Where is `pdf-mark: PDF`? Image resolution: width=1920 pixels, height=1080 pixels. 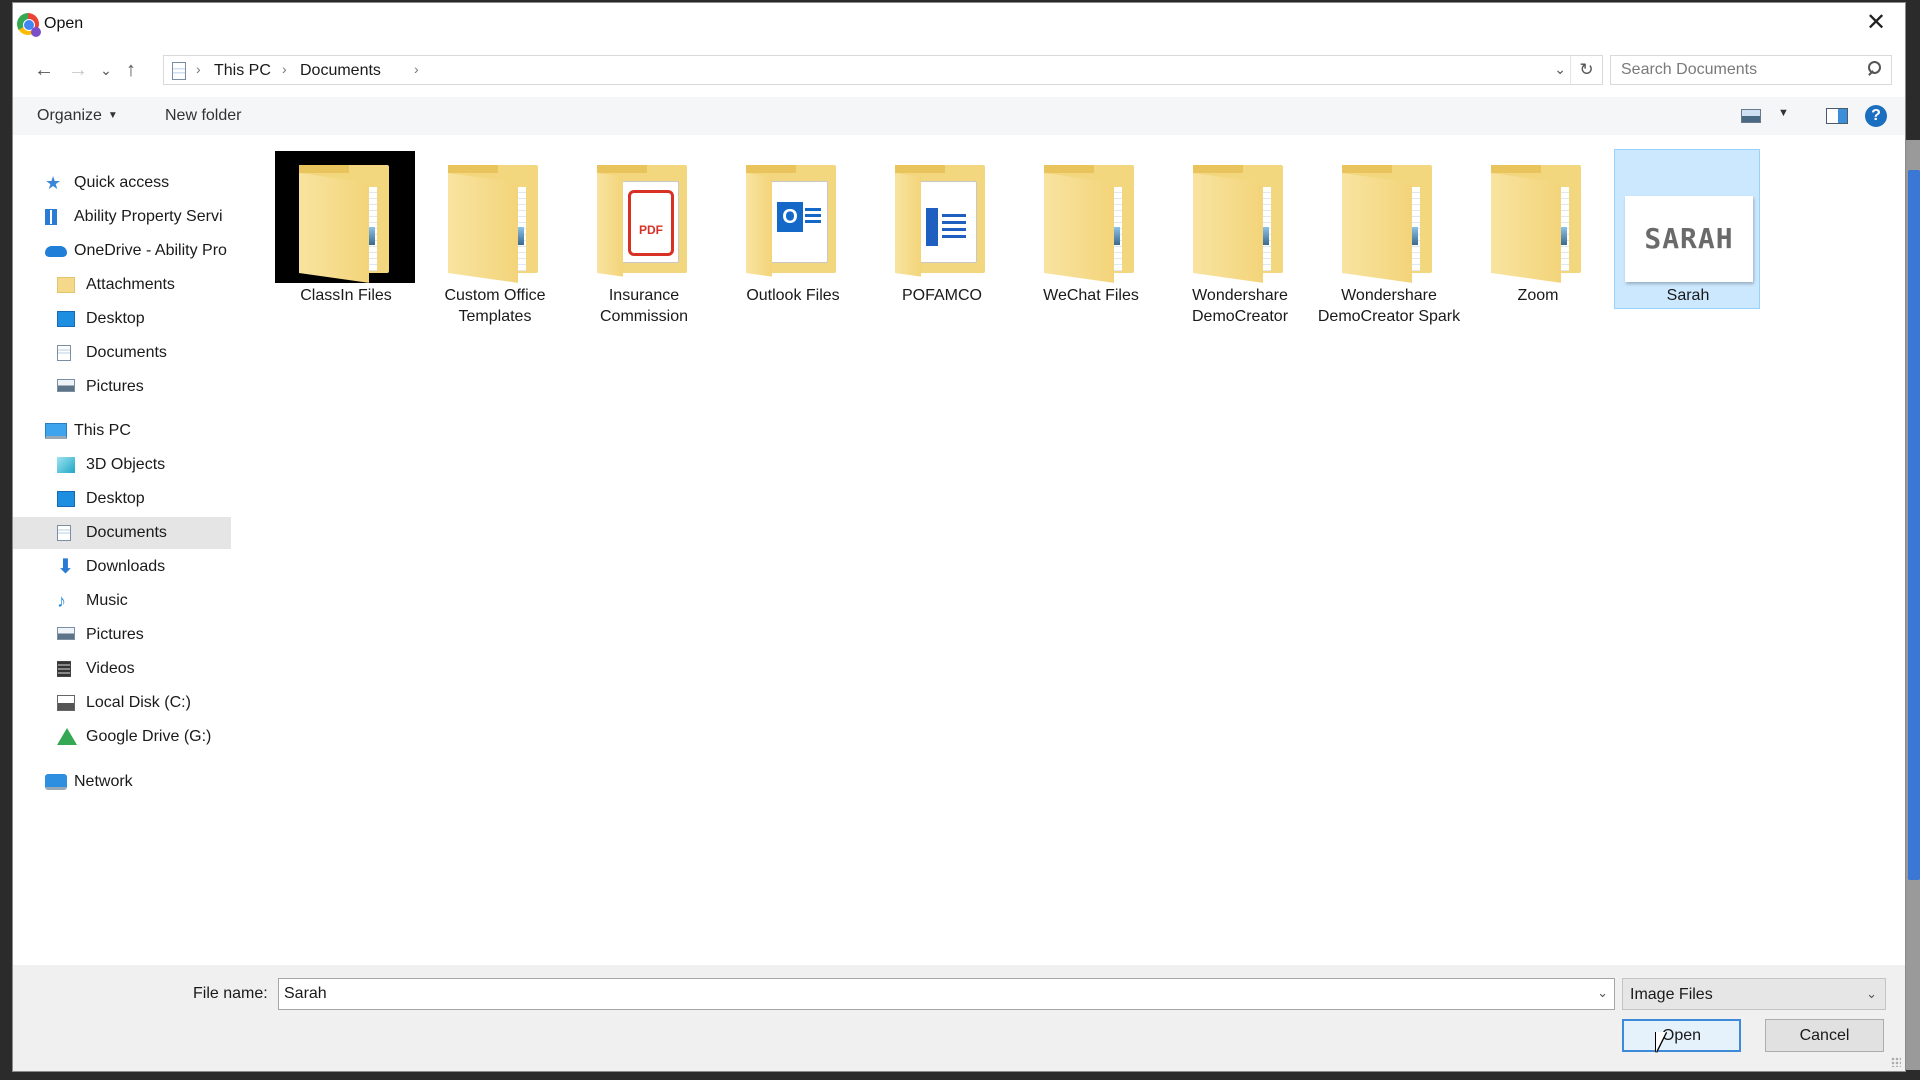 pdf-mark: PDF is located at coordinates (651, 223).